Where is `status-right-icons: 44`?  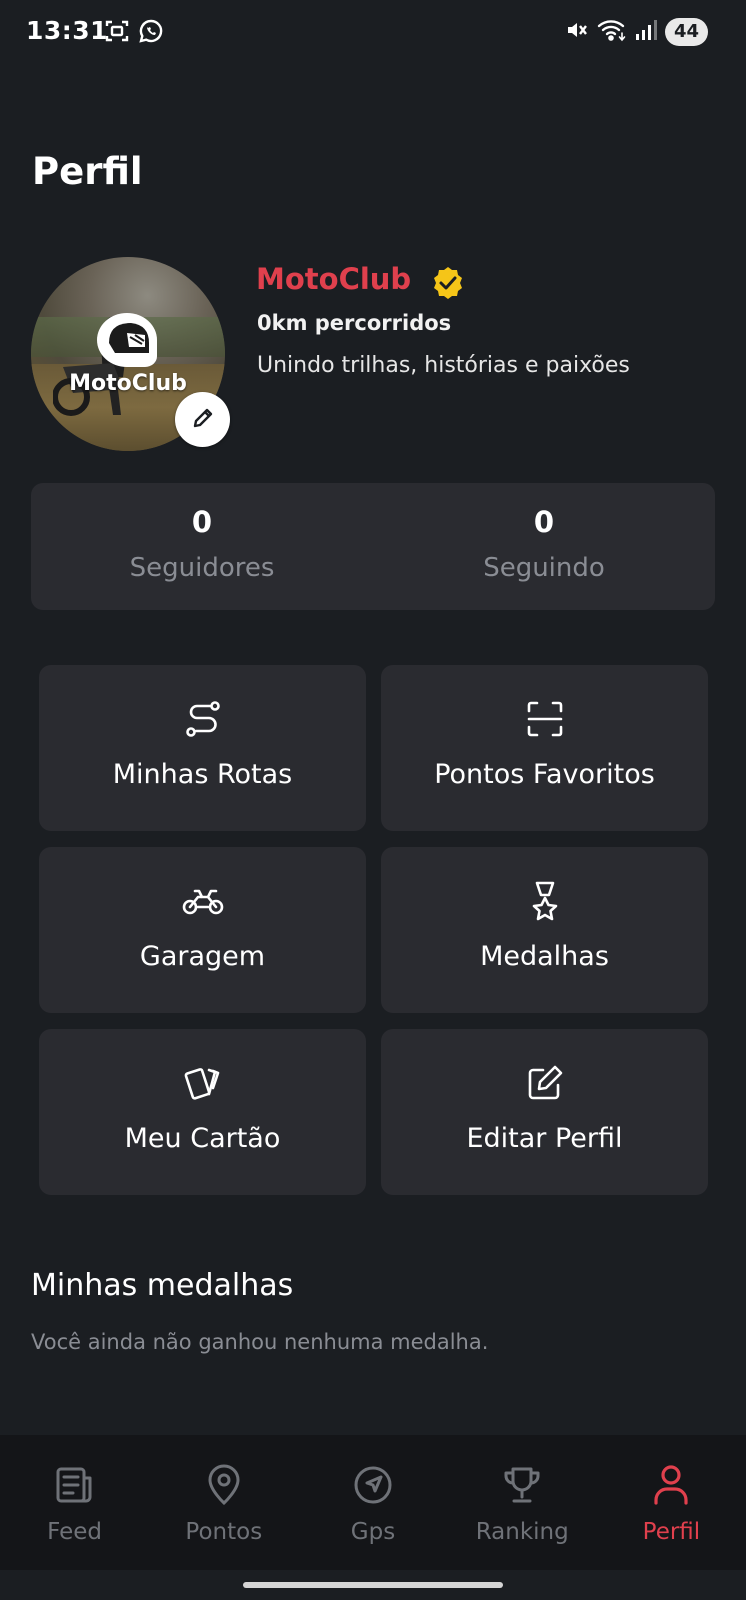 status-right-icons: 44 is located at coordinates (636, 32).